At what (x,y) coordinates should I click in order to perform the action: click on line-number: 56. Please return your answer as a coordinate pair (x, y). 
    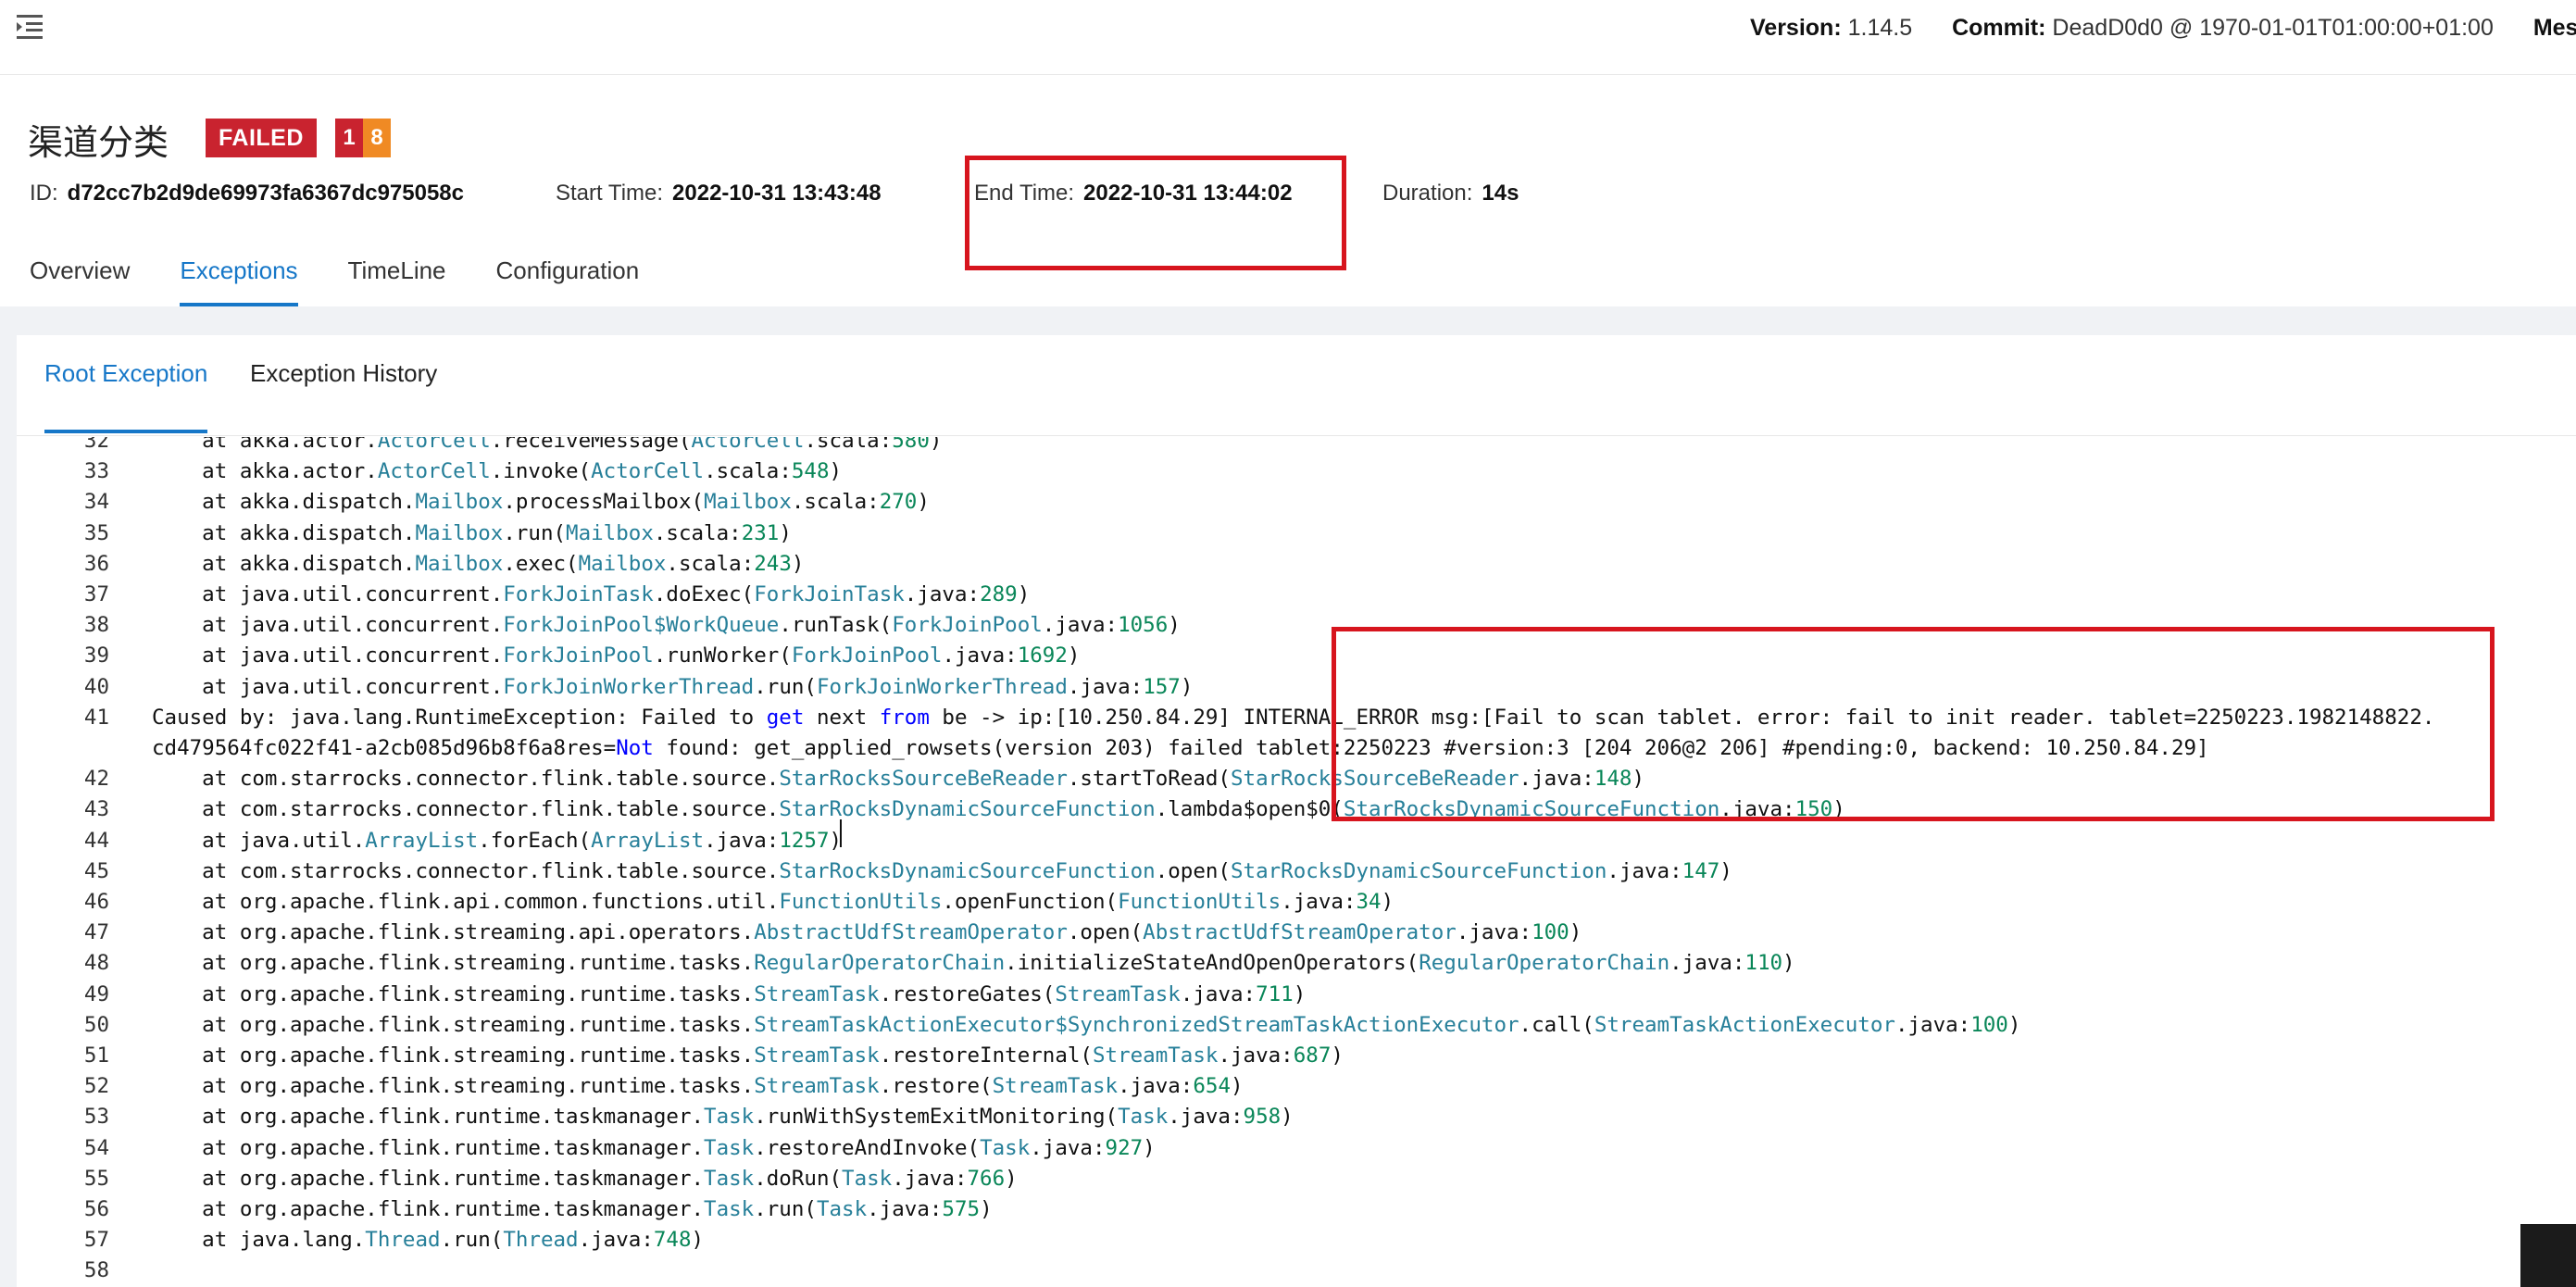
    Looking at the image, I should click on (96, 1209).